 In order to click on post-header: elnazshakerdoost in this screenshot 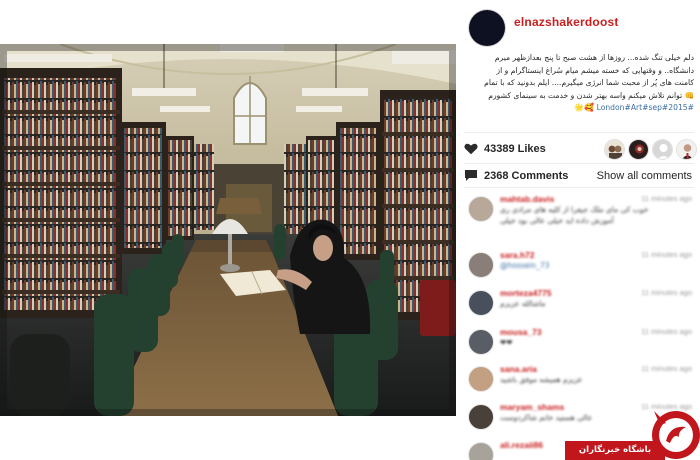, I will do `click(578, 23)`.